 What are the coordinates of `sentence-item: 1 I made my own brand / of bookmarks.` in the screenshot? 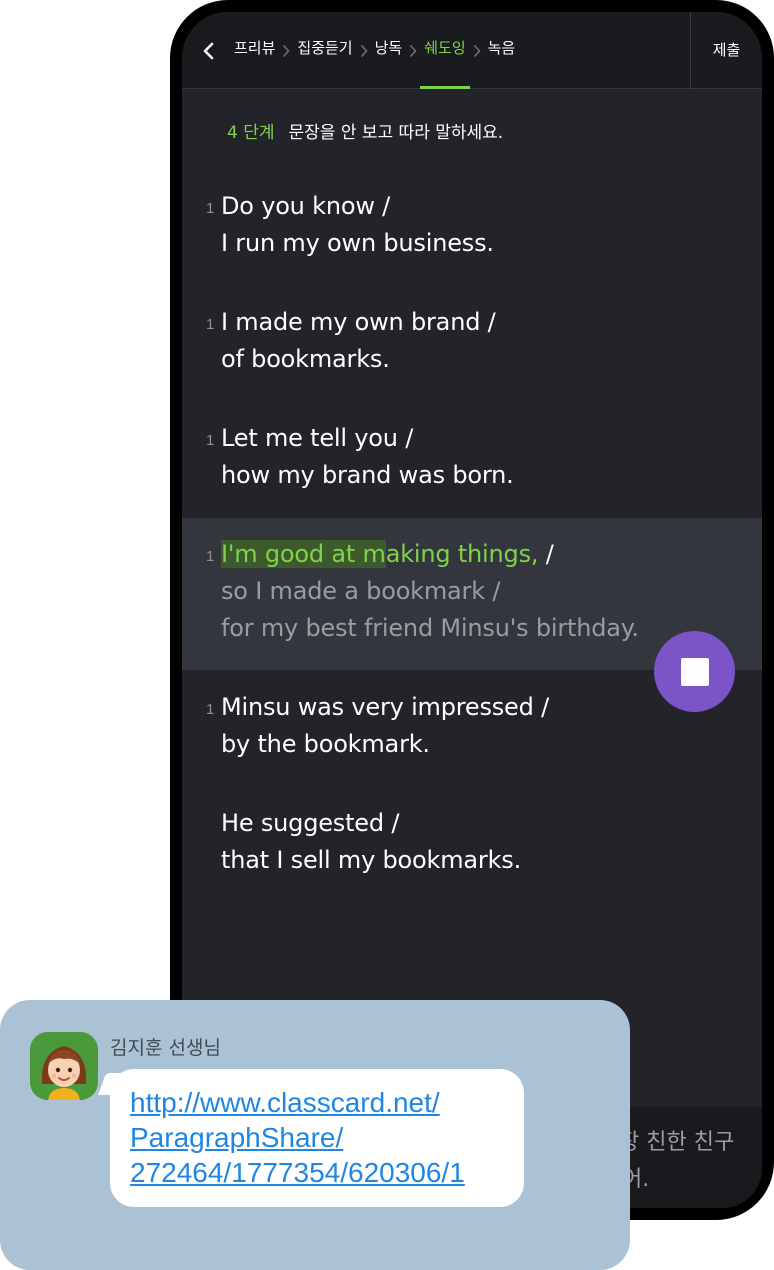 It's located at (472, 353).